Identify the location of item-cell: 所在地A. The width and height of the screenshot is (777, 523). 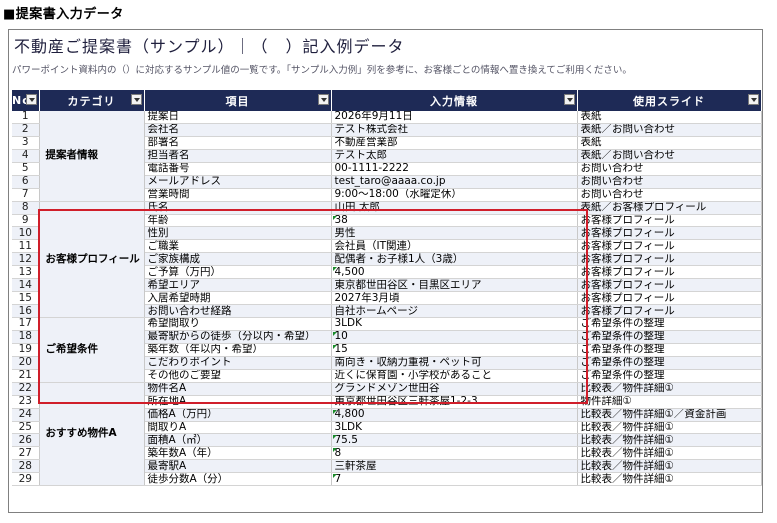
(238, 402).